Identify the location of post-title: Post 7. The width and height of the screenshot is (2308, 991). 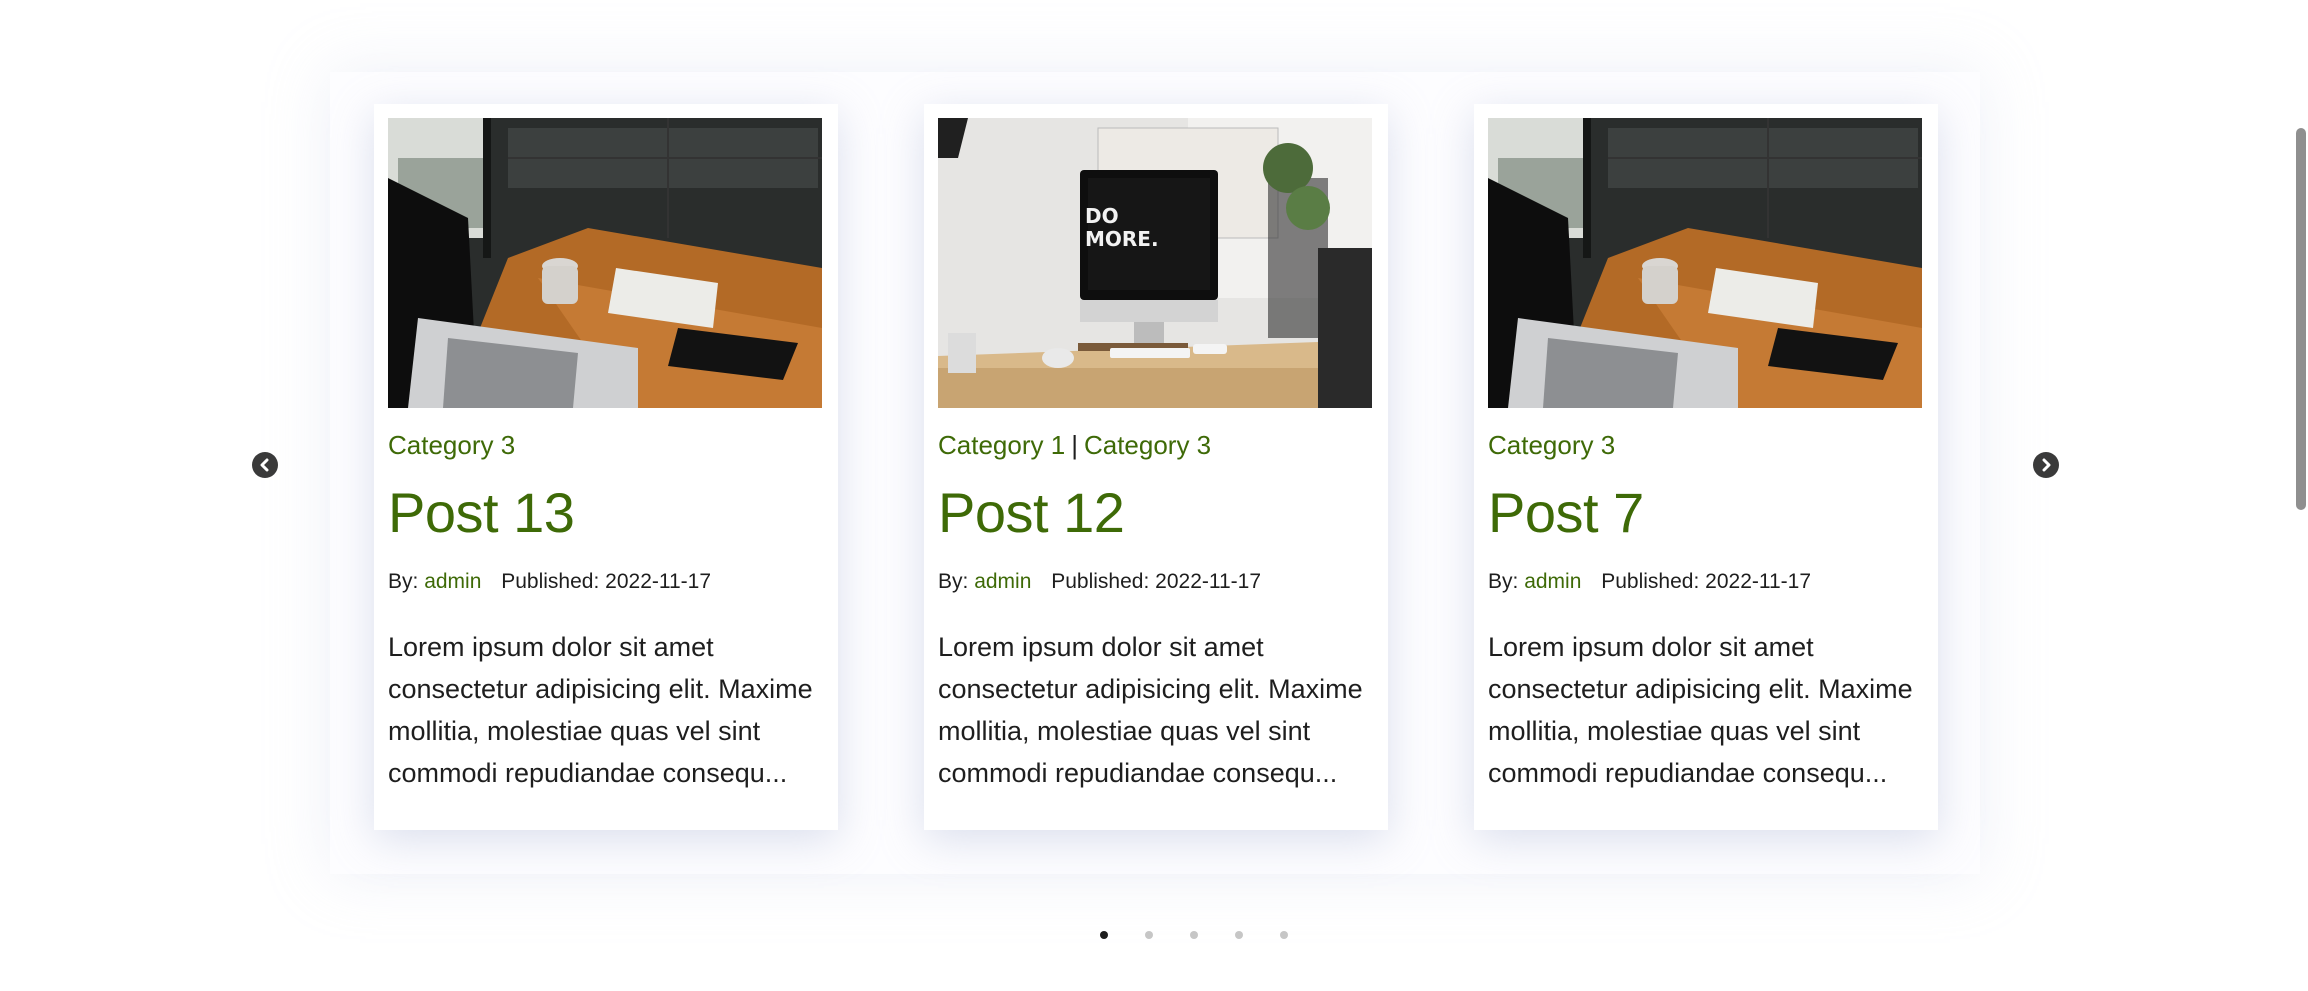
(1566, 512).